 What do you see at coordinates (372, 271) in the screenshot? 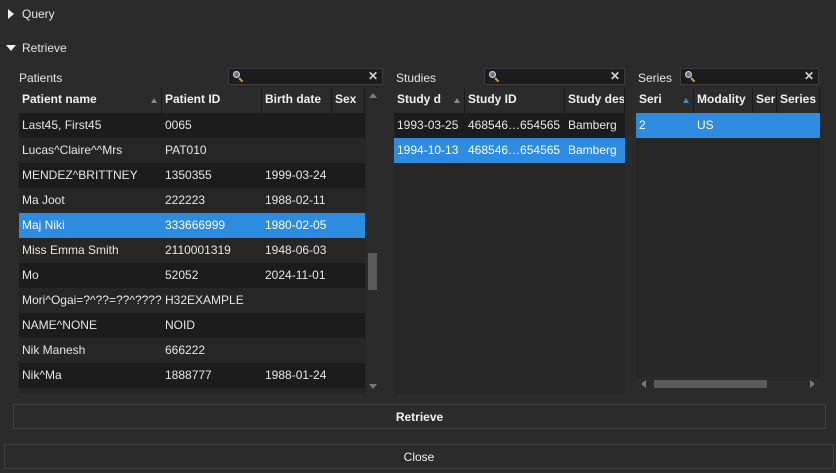
I see `patients-scroll-thumb` at bounding box center [372, 271].